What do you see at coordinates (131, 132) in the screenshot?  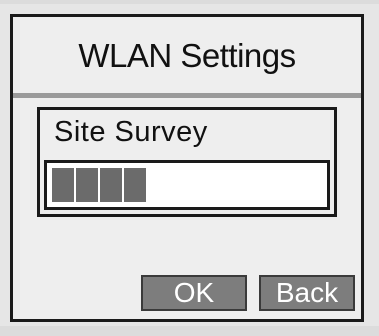 I see `site-survey-label: Site Survey` at bounding box center [131, 132].